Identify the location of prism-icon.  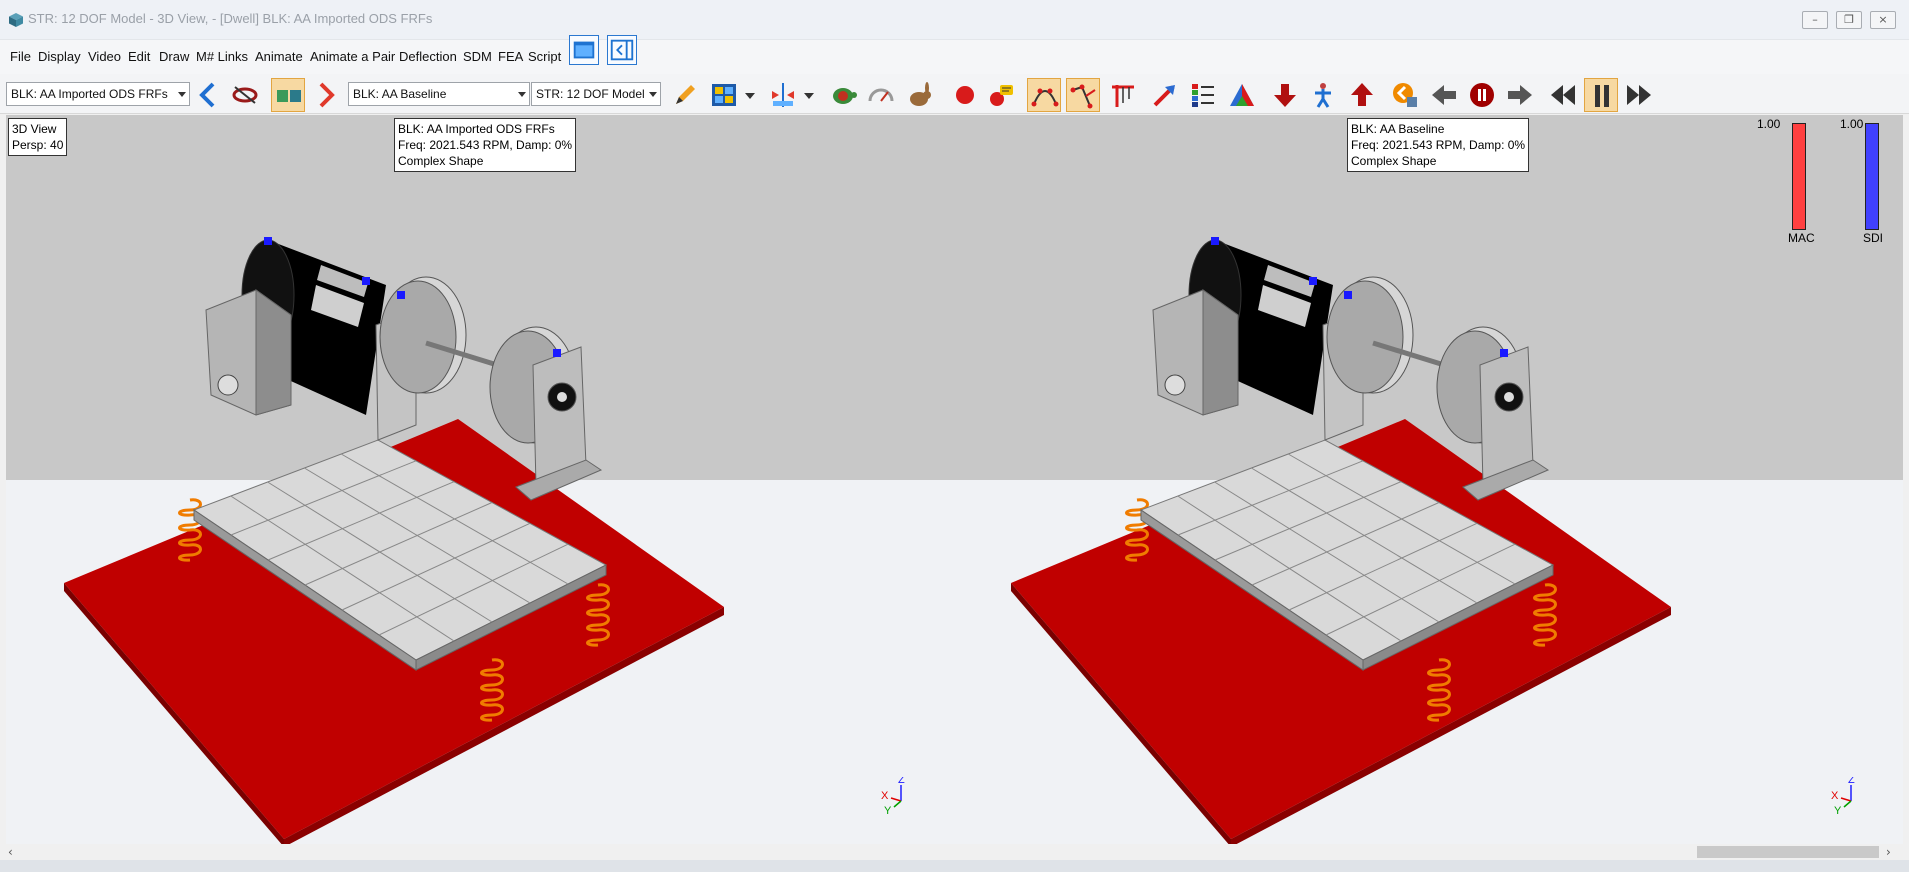
(1242, 95).